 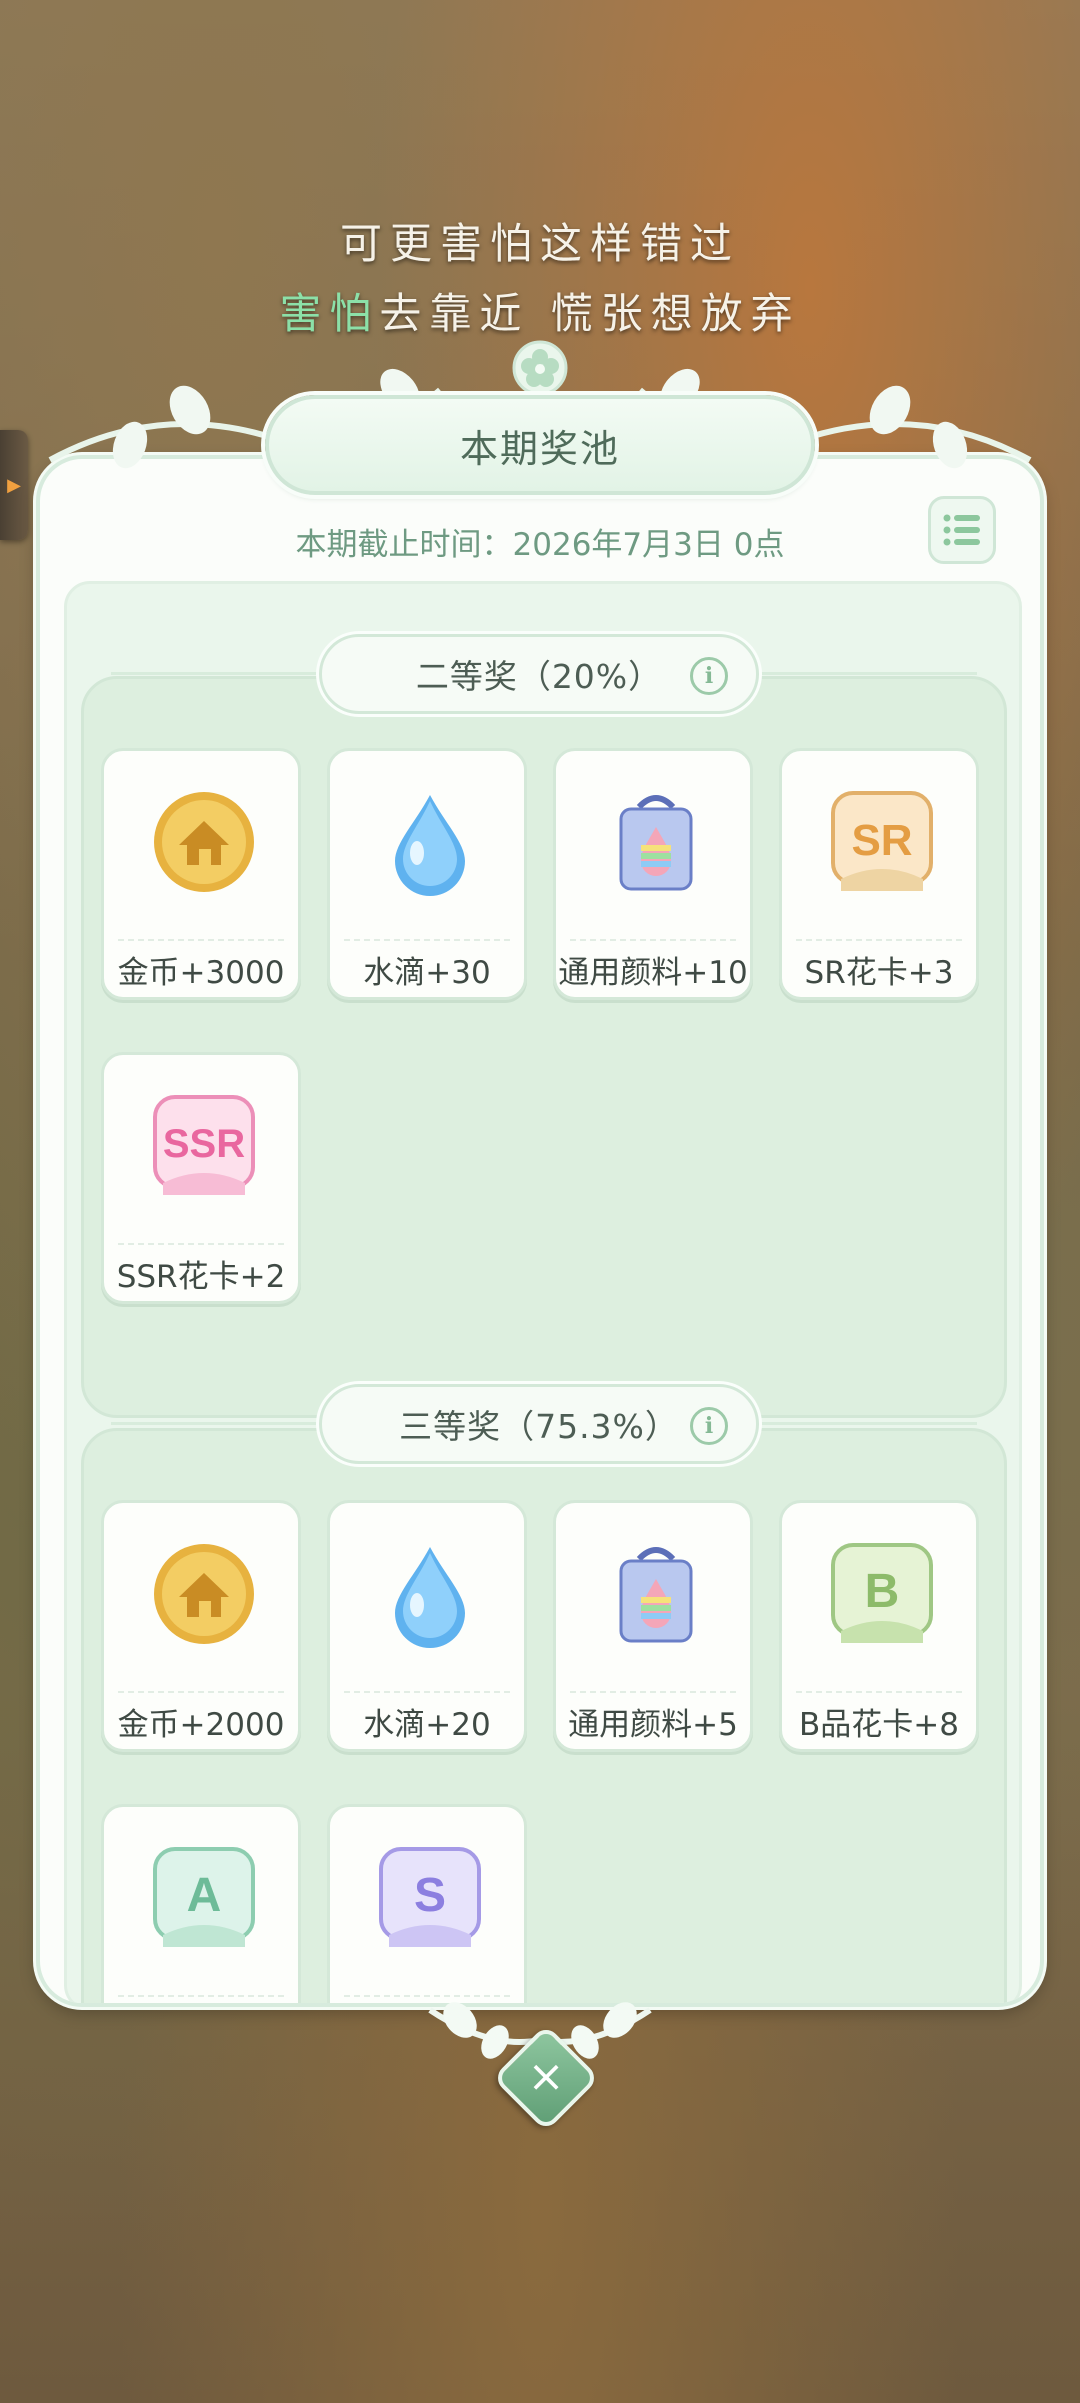 I want to click on side-expand-tab: ▶, so click(x=14, y=485).